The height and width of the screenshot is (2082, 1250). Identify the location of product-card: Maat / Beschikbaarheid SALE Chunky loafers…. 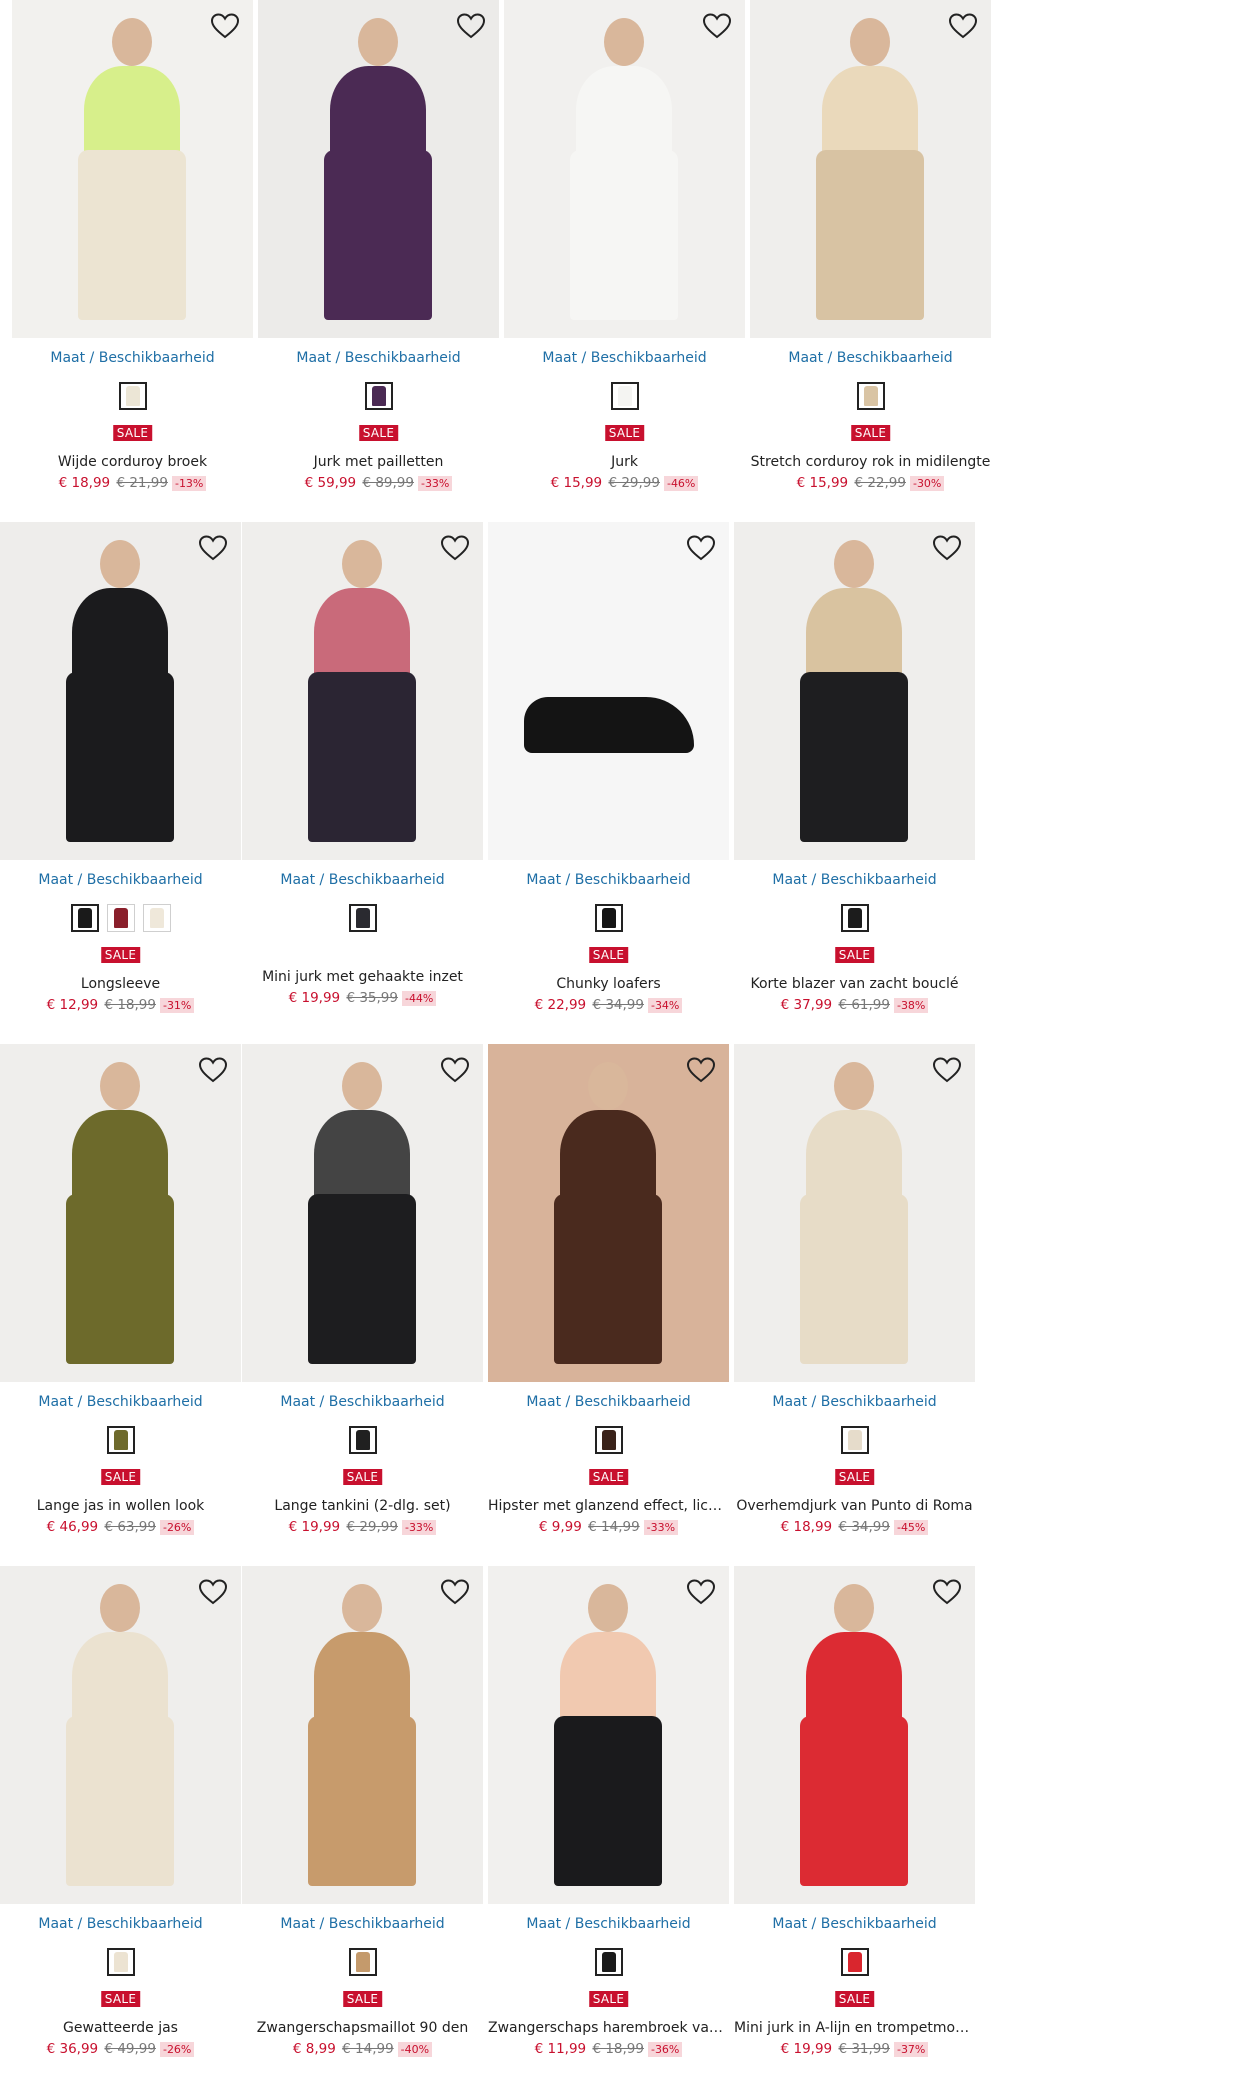
(608, 772).